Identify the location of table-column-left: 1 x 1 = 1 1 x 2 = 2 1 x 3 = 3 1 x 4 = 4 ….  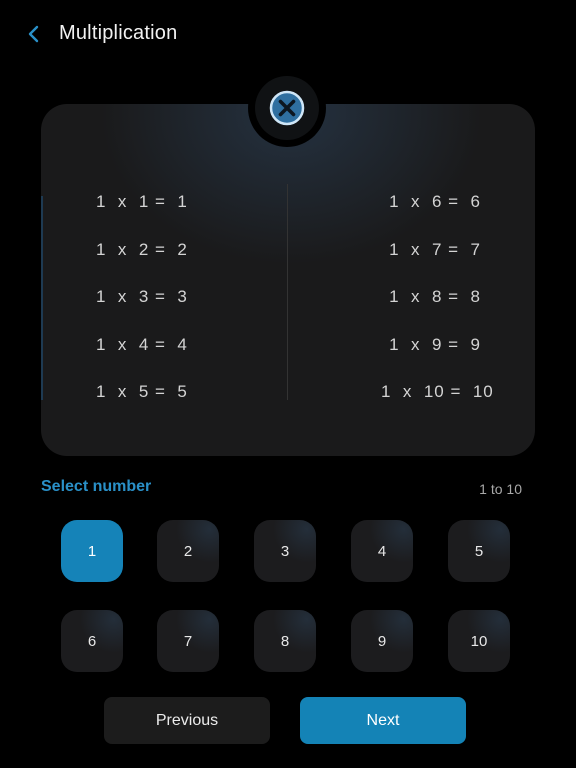
(142, 303).